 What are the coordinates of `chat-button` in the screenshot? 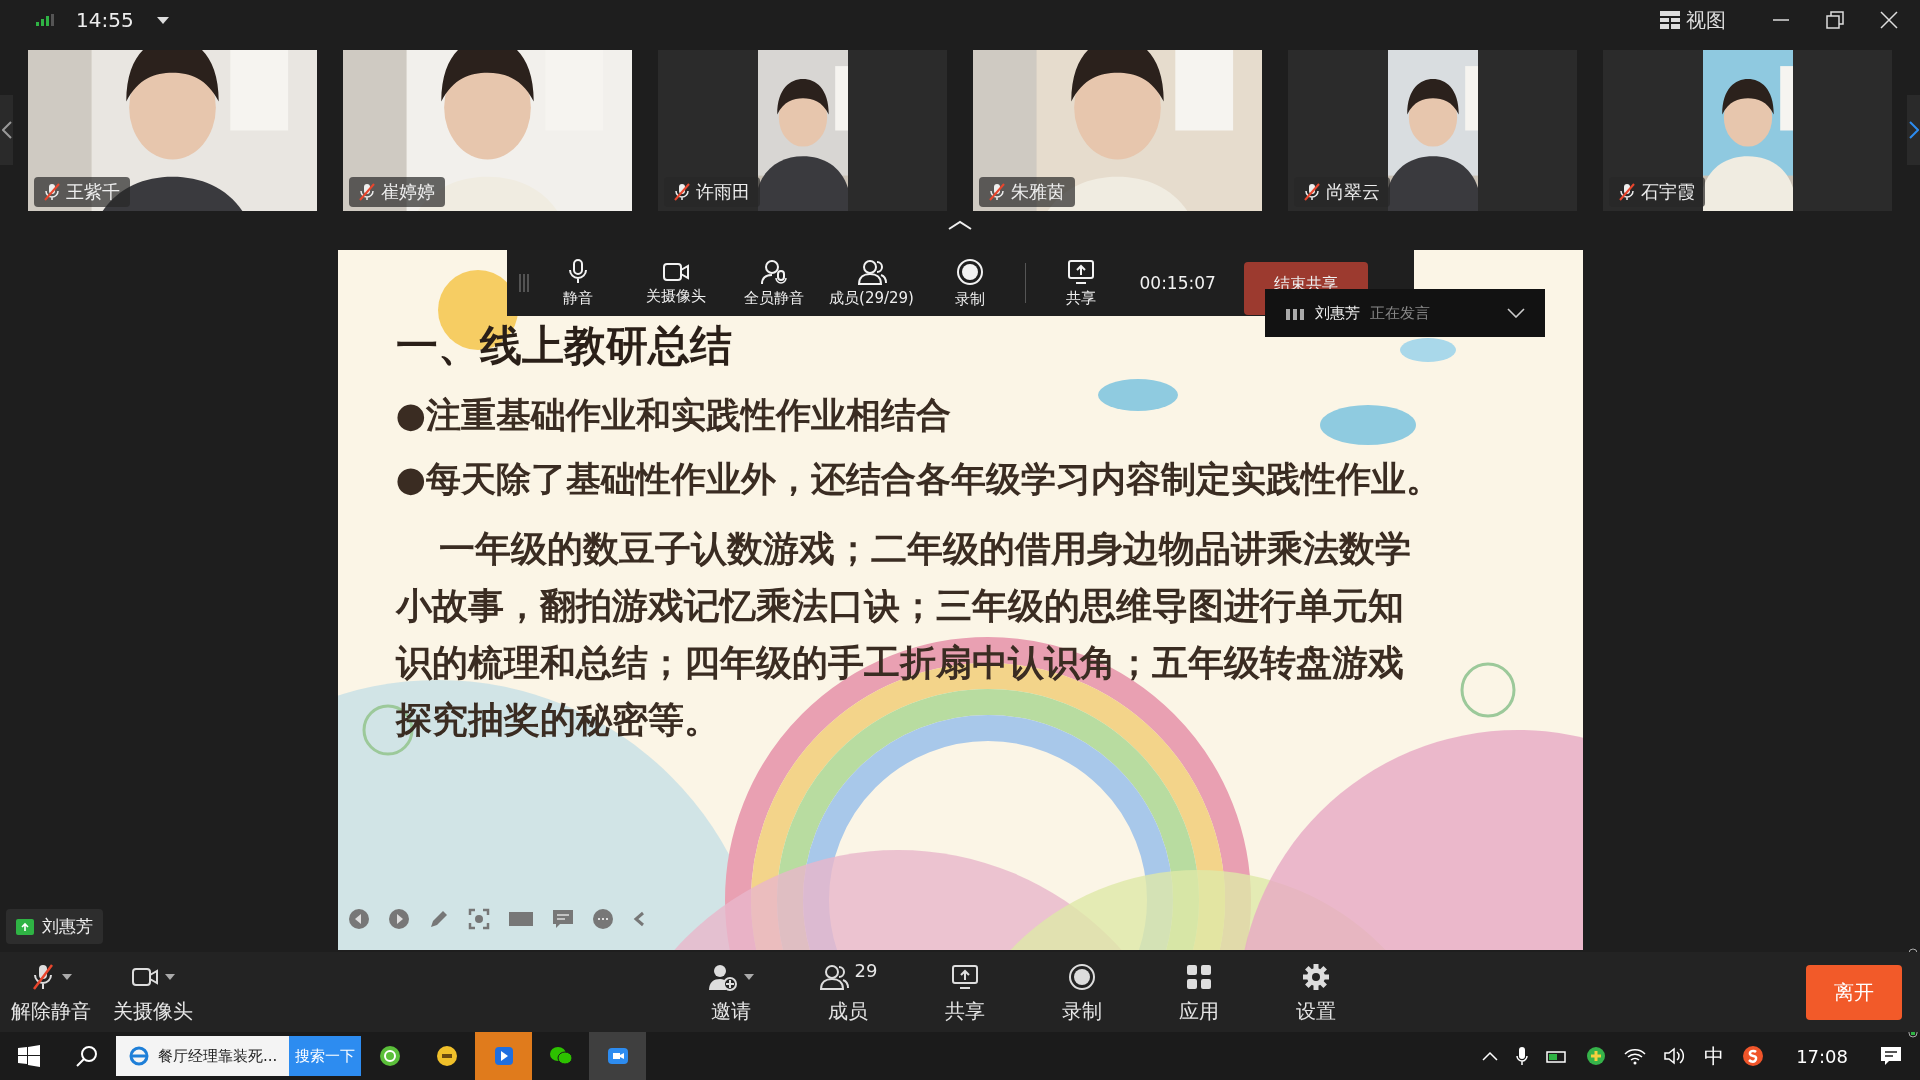 It's located at (562, 919).